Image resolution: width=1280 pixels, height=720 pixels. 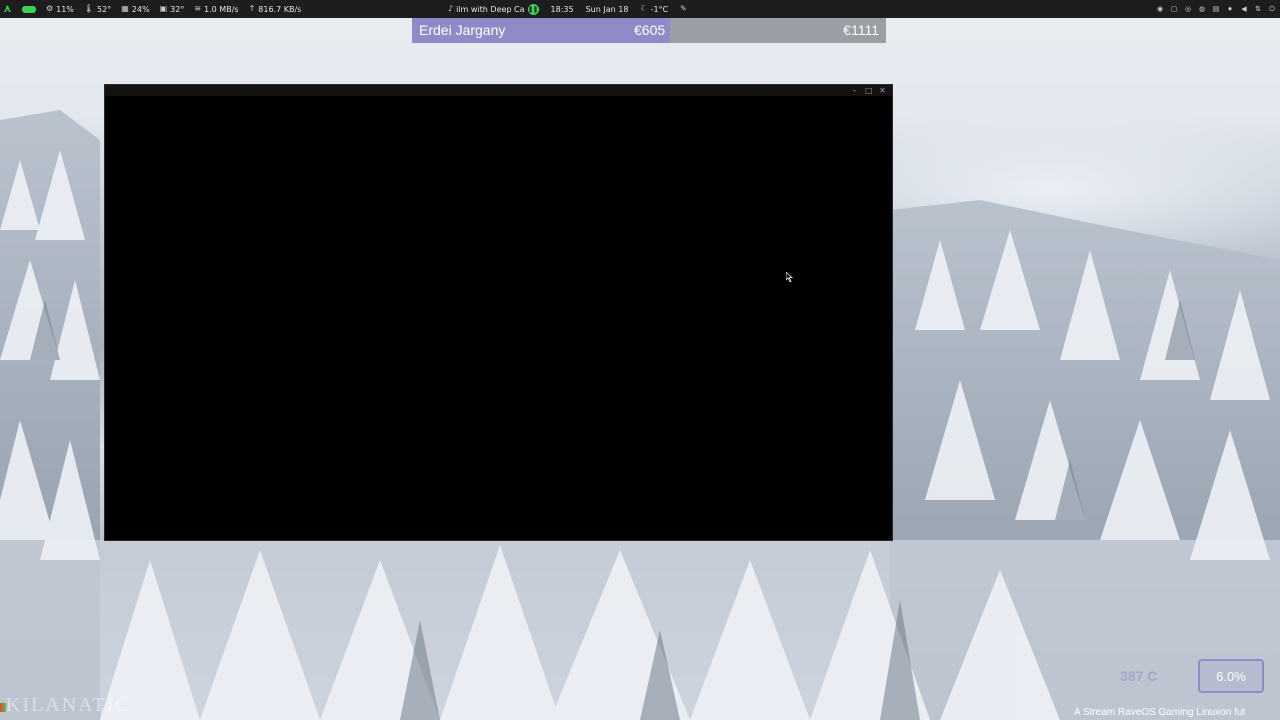 What do you see at coordinates (607, 9) in the screenshot?
I see `clock-date: Sun Jan 18` at bounding box center [607, 9].